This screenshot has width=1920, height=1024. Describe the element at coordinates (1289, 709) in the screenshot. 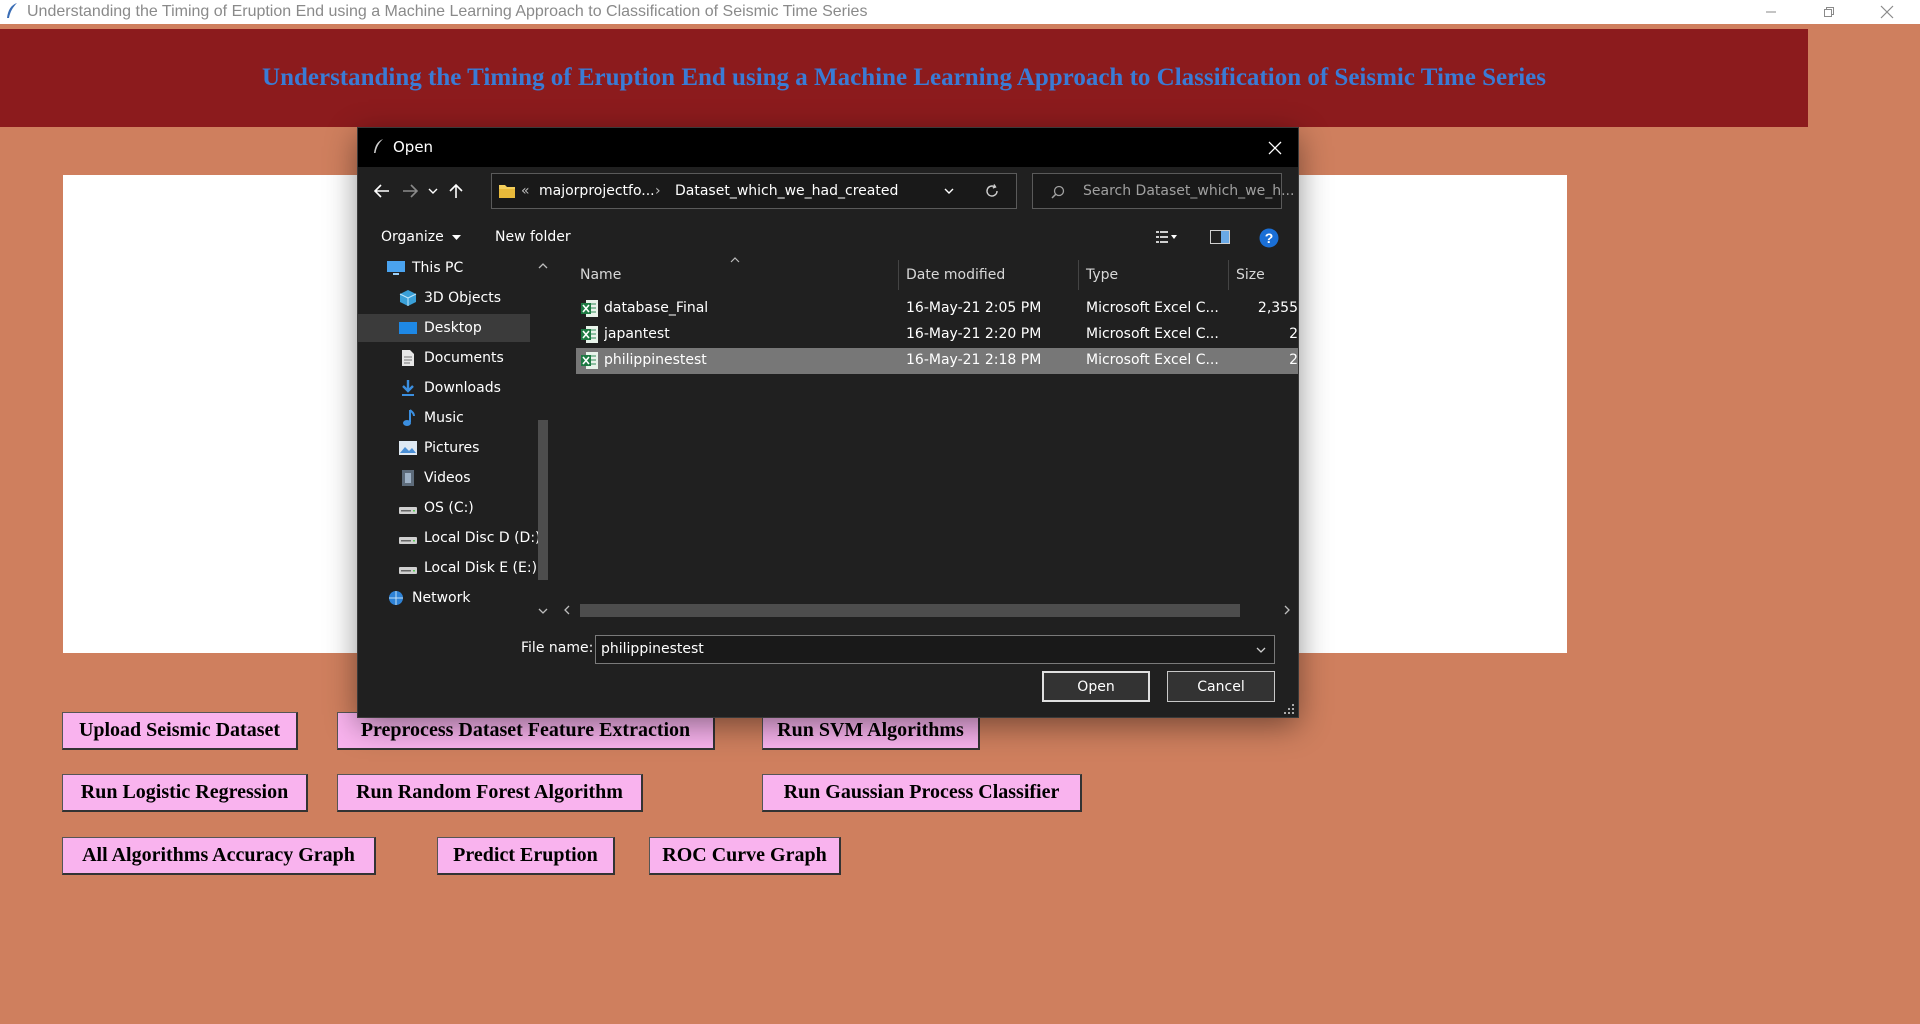

I see `resize-grip-icon` at that location.